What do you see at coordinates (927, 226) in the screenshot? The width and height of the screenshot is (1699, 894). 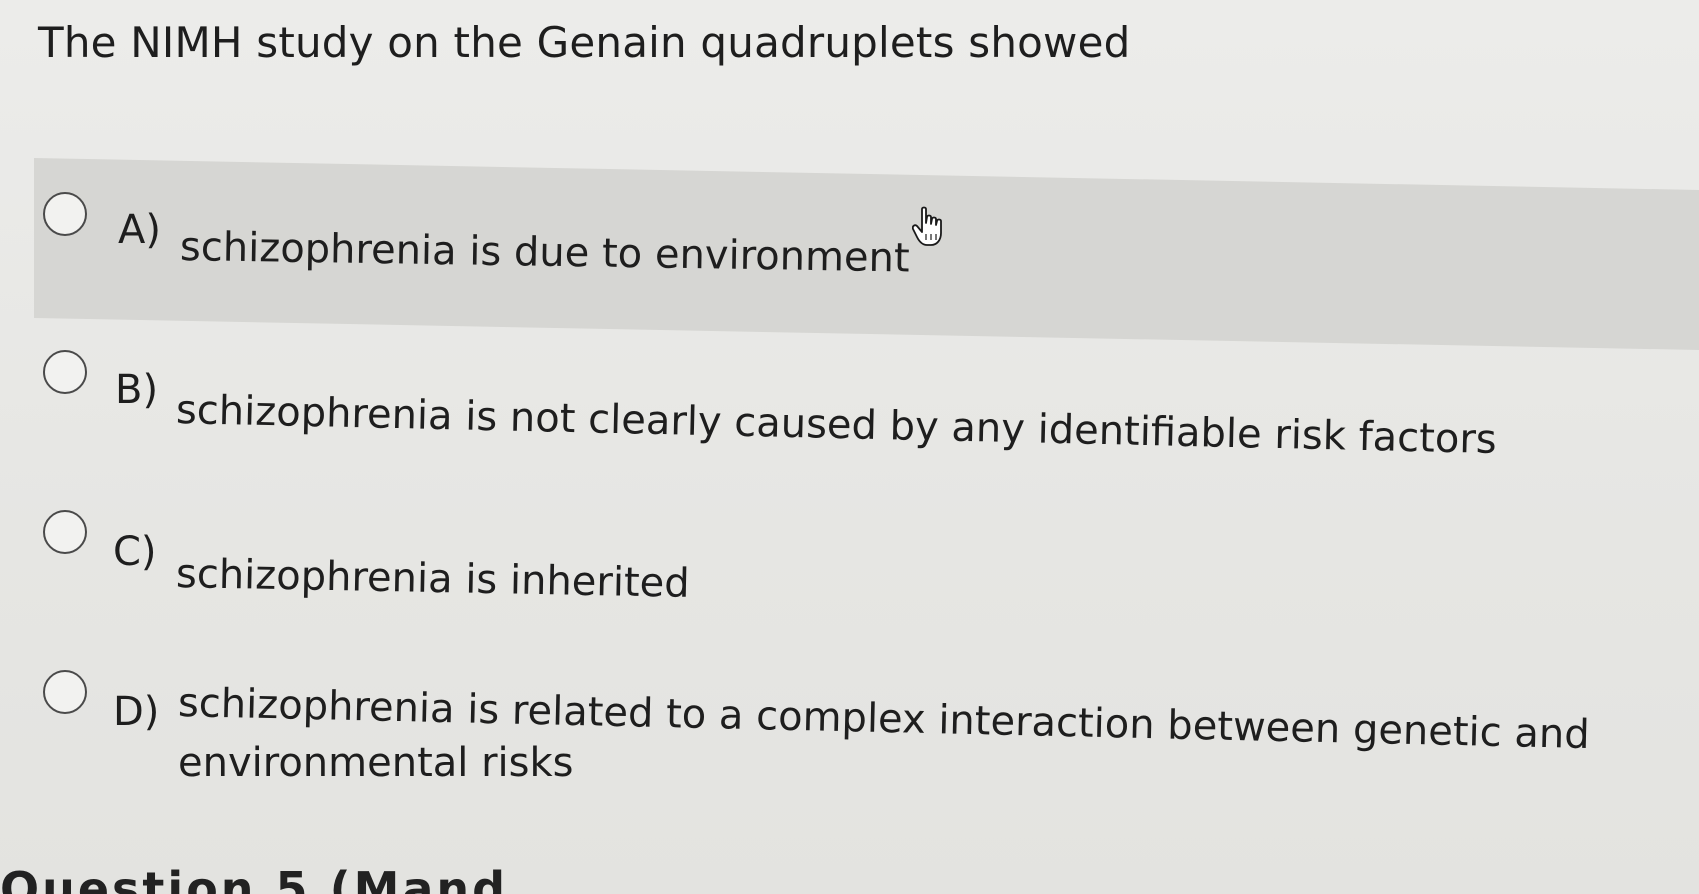 I see `hand-pointer-icon` at bounding box center [927, 226].